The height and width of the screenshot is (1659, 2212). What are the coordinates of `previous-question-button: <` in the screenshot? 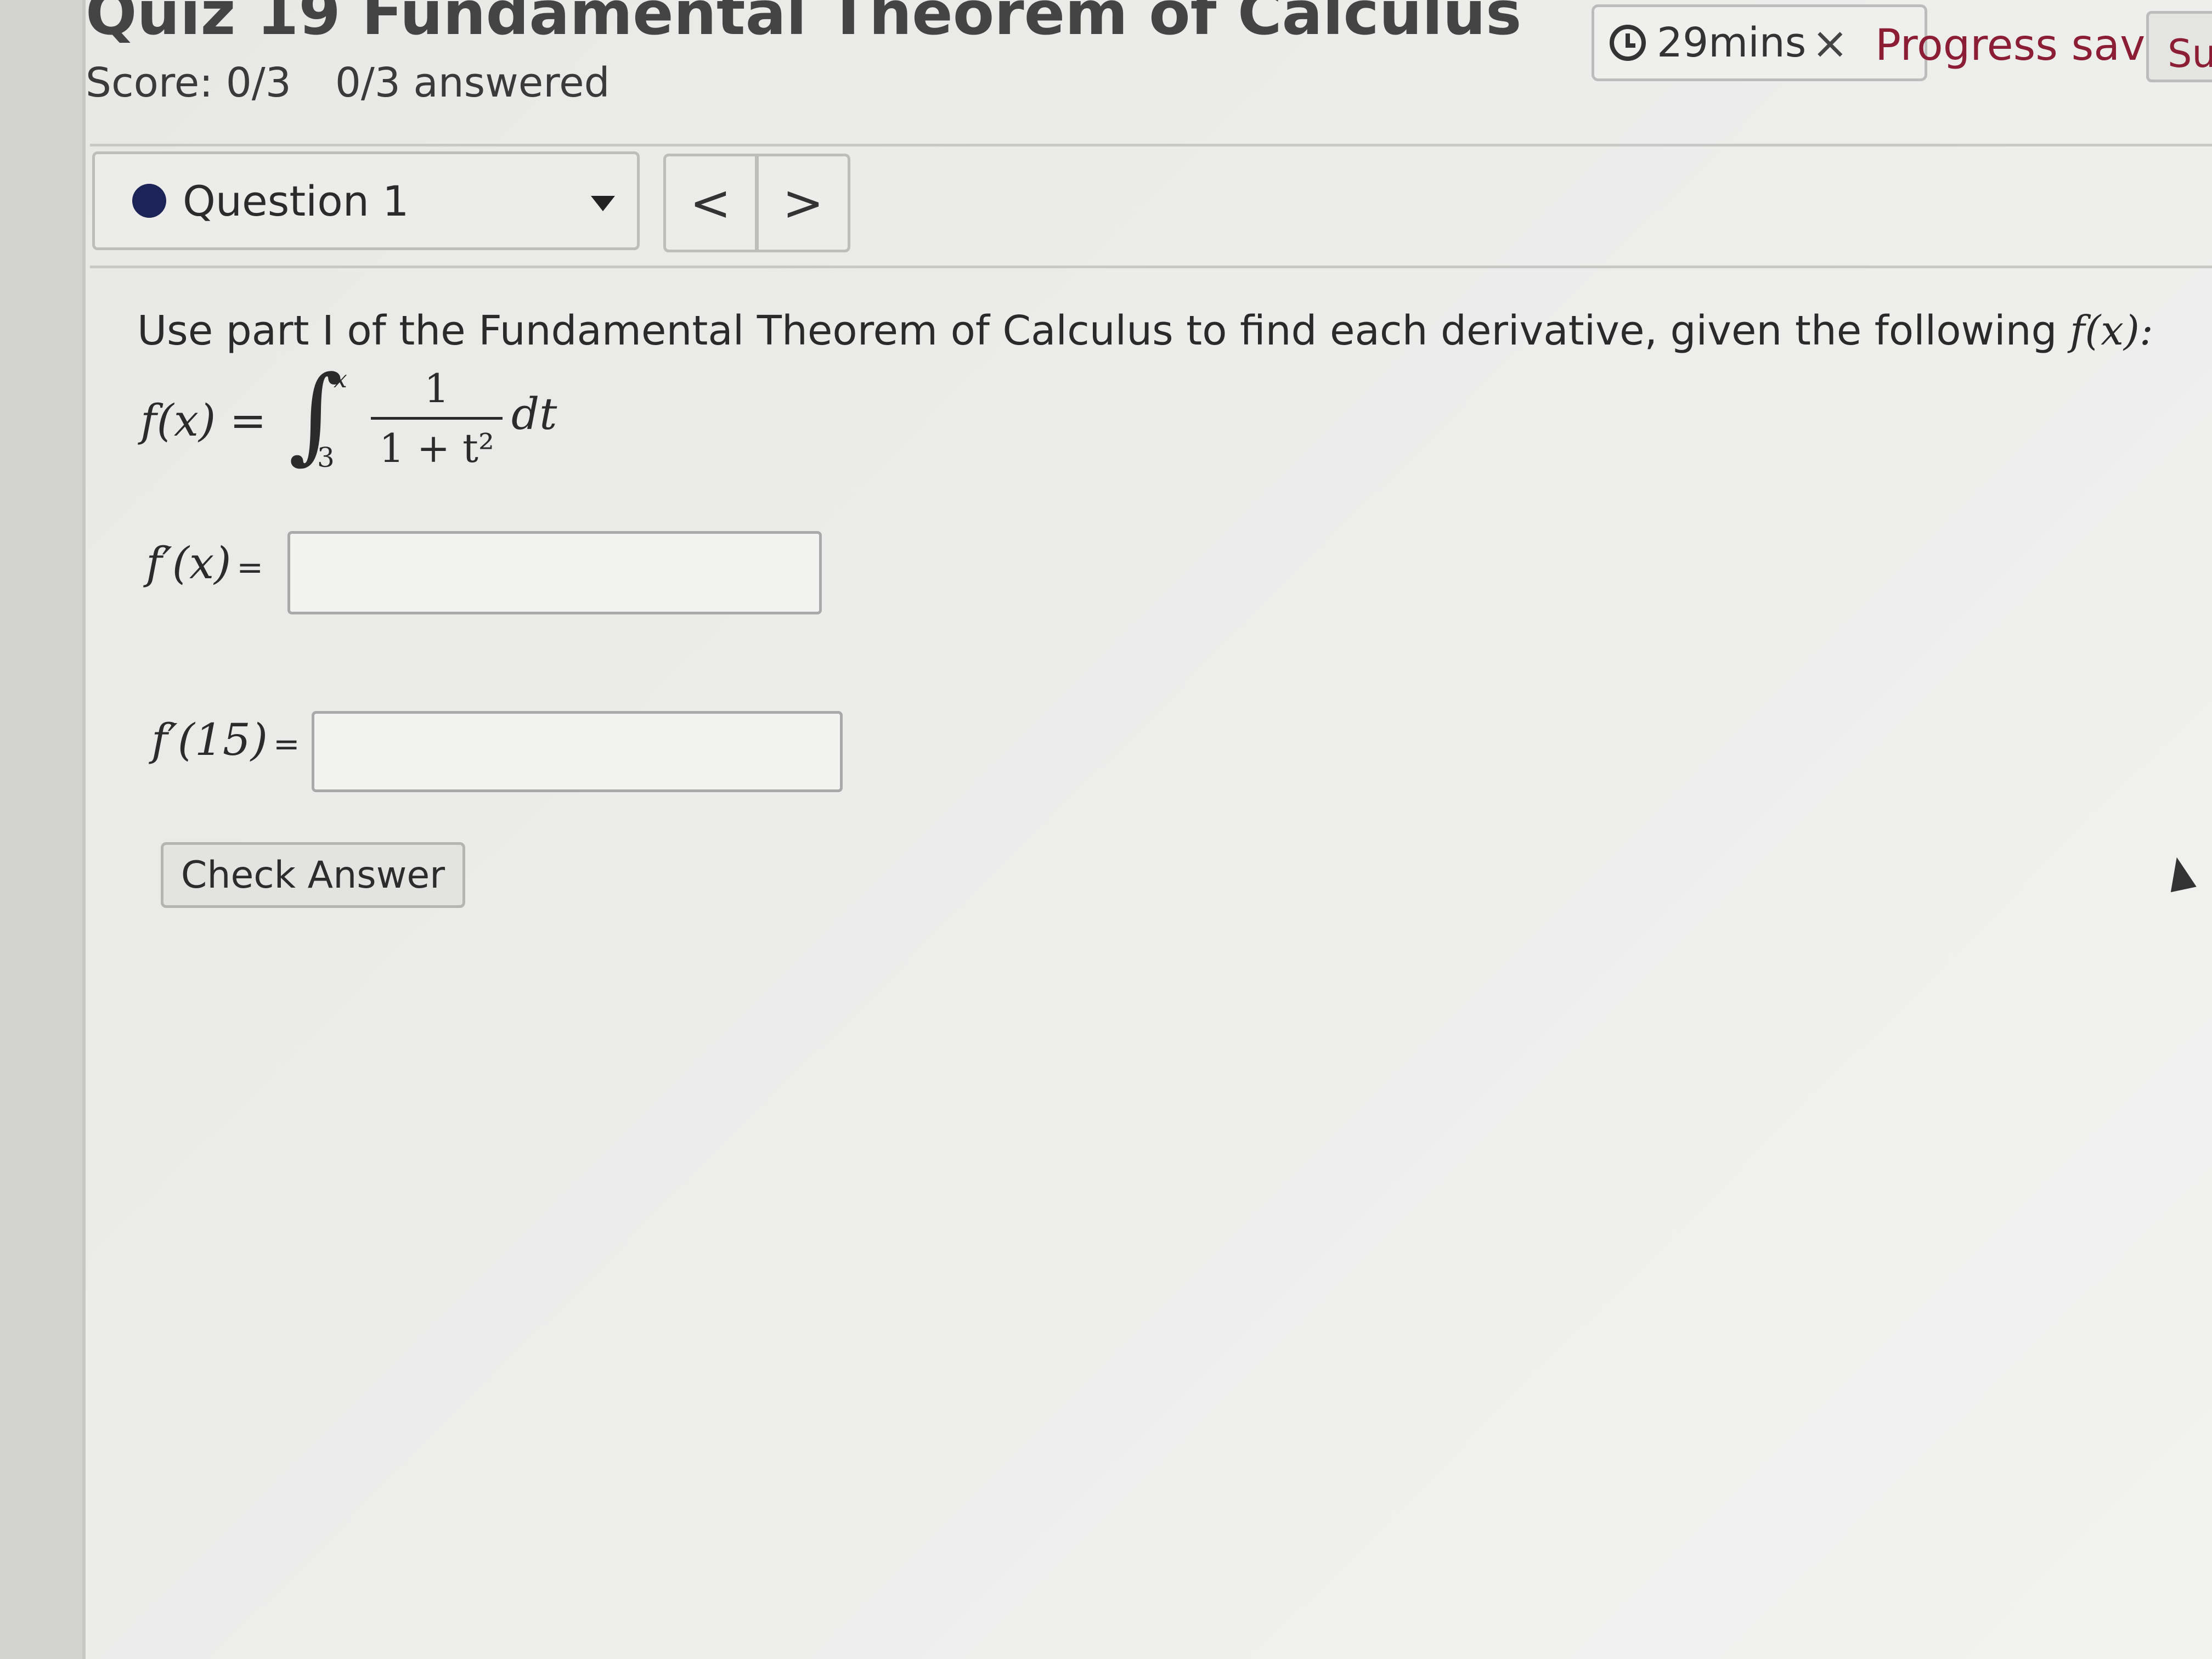 It's located at (711, 203).